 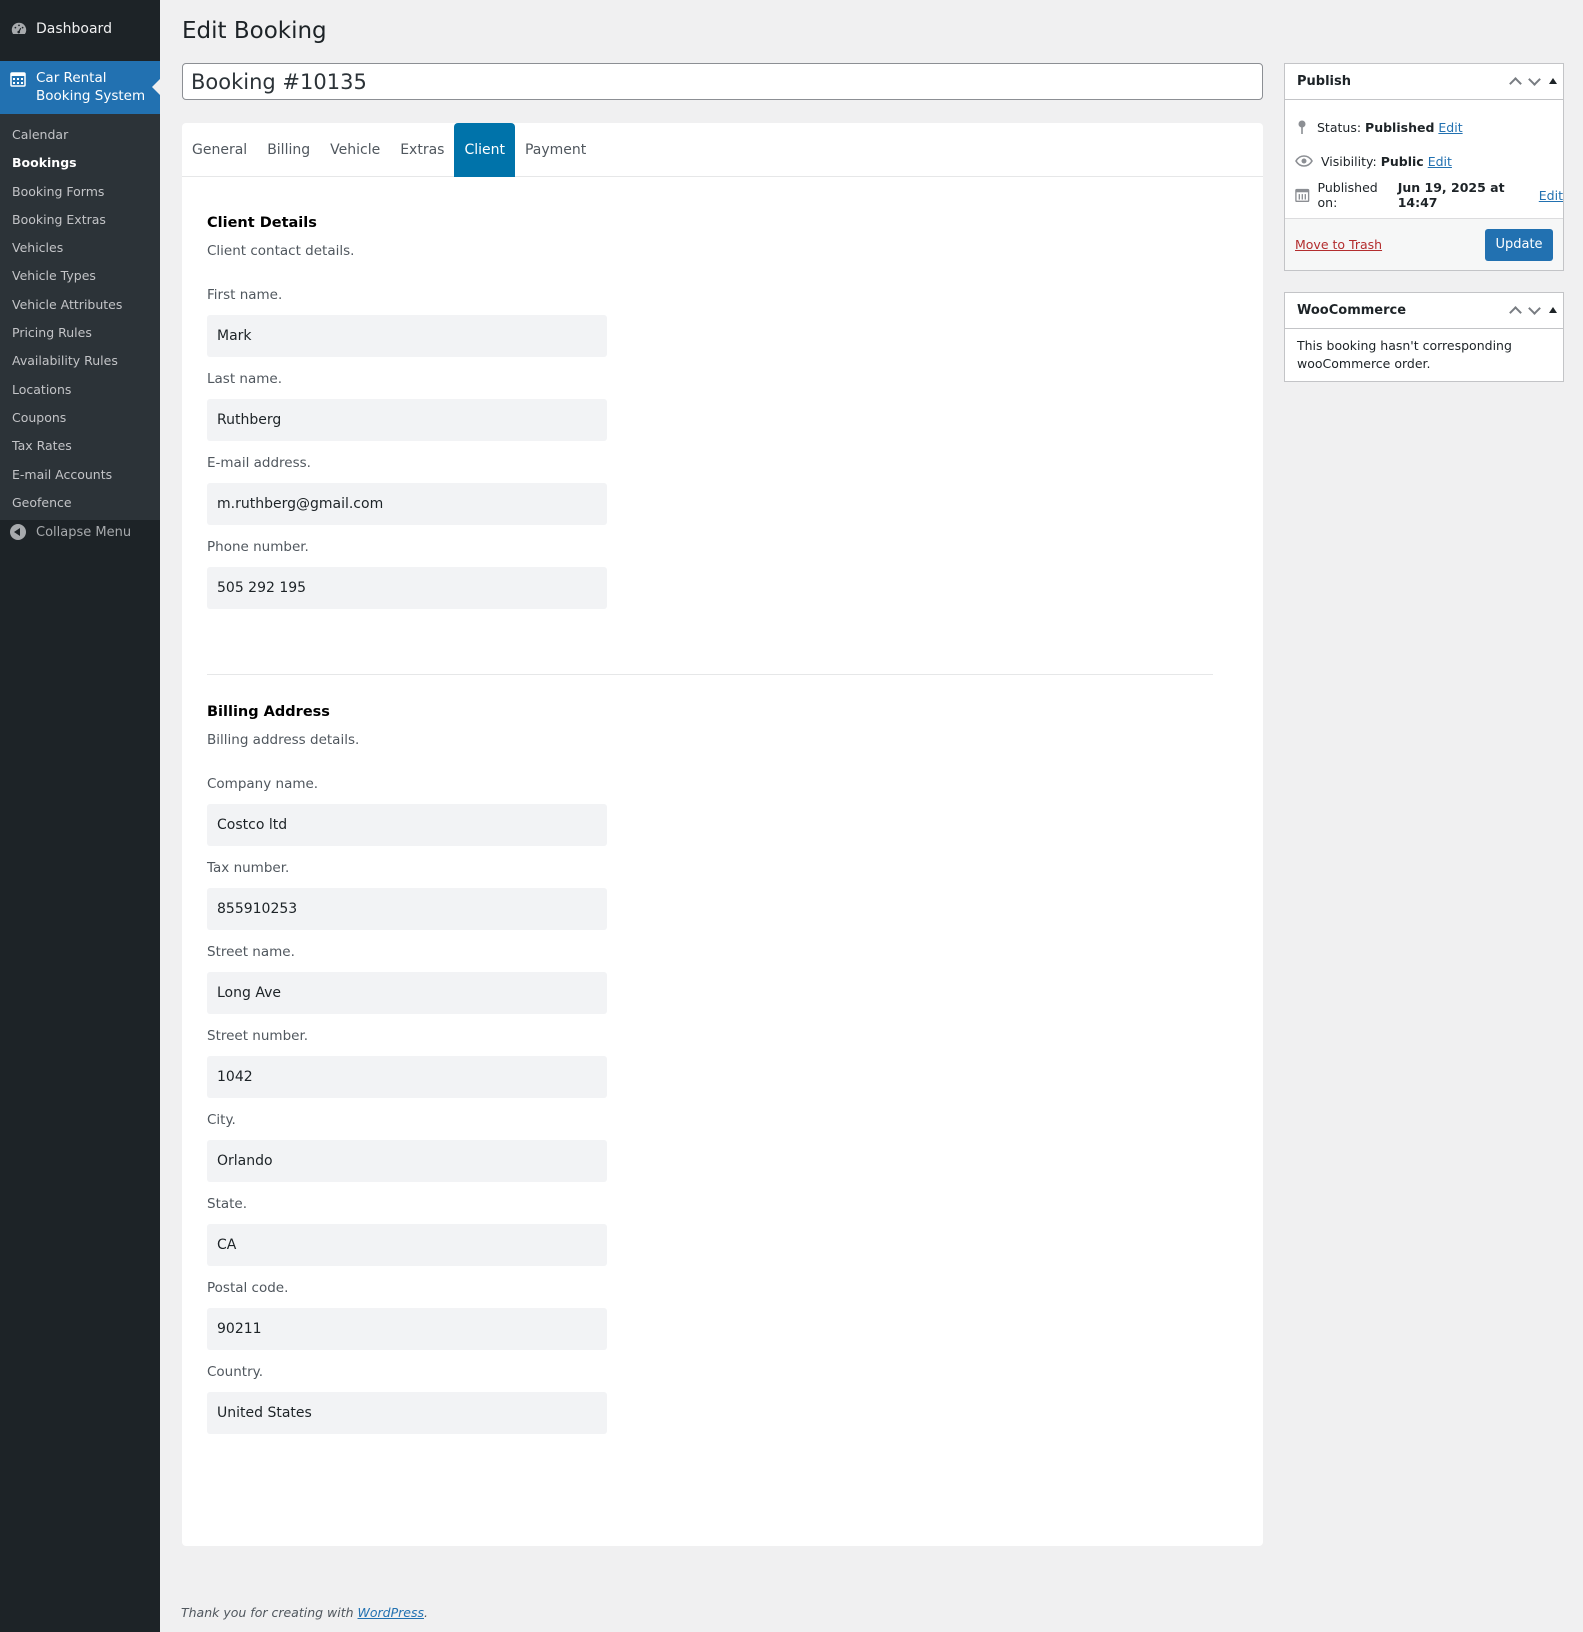 I want to click on update-button: Update, so click(x=1519, y=245).